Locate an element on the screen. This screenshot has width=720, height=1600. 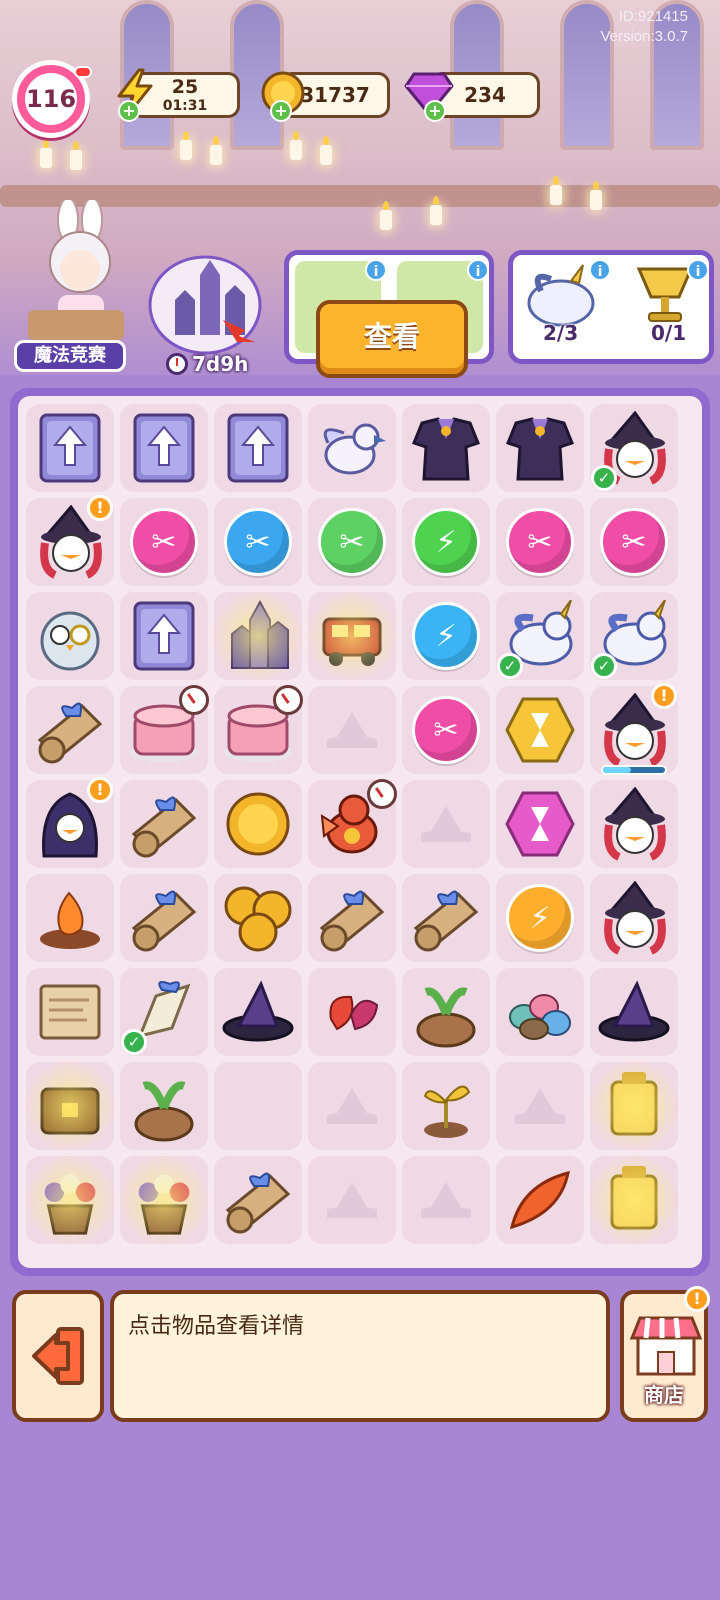
unicorn-icon: ✓ is located at coordinates (632, 638).